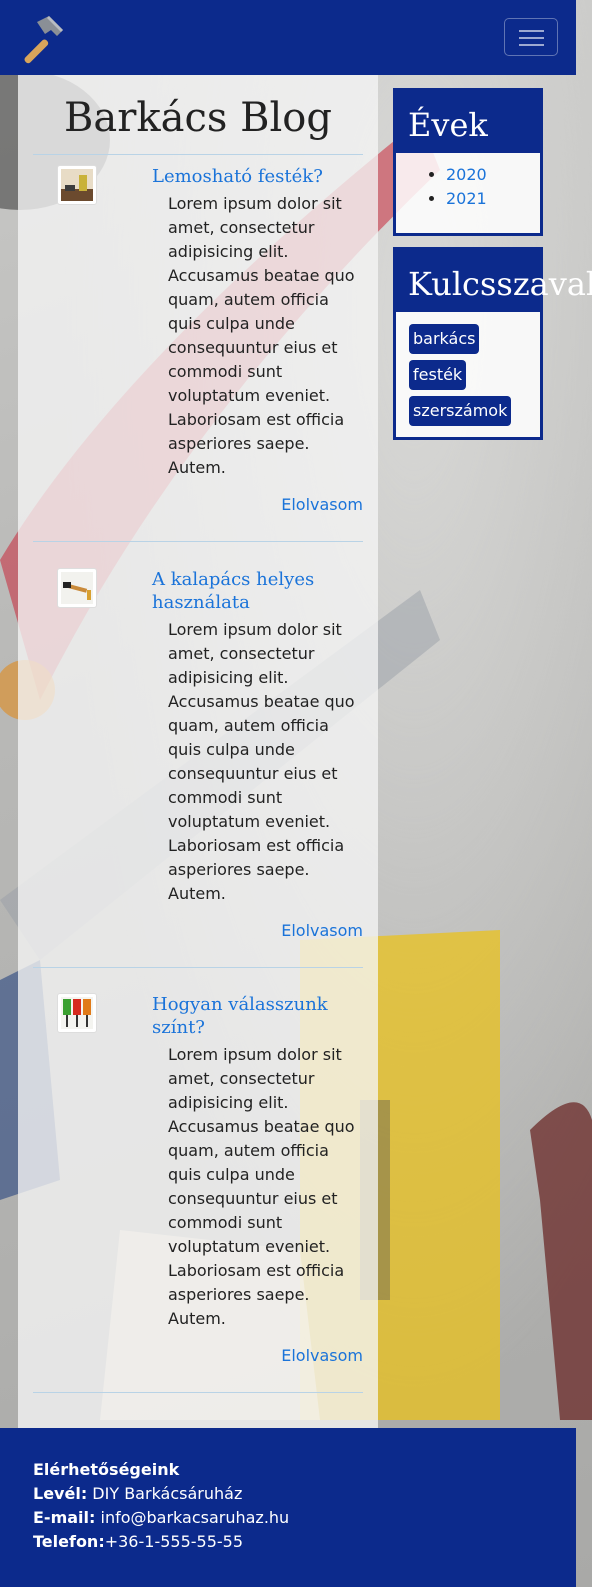 This screenshot has width=592, height=1587. I want to click on year-item: 2020, so click(493, 175).